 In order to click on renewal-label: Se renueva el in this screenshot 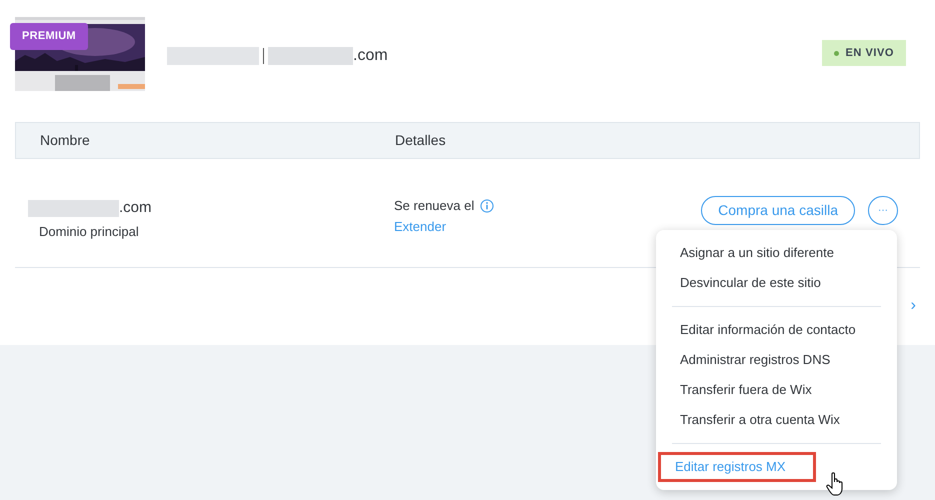, I will do `click(434, 205)`.